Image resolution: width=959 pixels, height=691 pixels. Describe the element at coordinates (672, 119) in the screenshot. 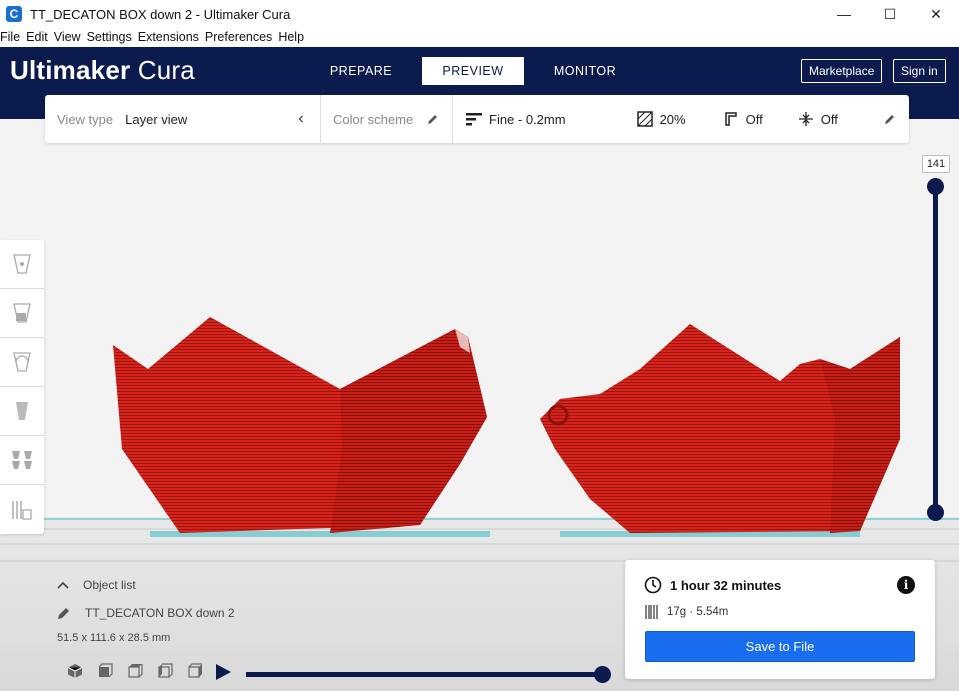

I see `infill-value: 20%` at that location.